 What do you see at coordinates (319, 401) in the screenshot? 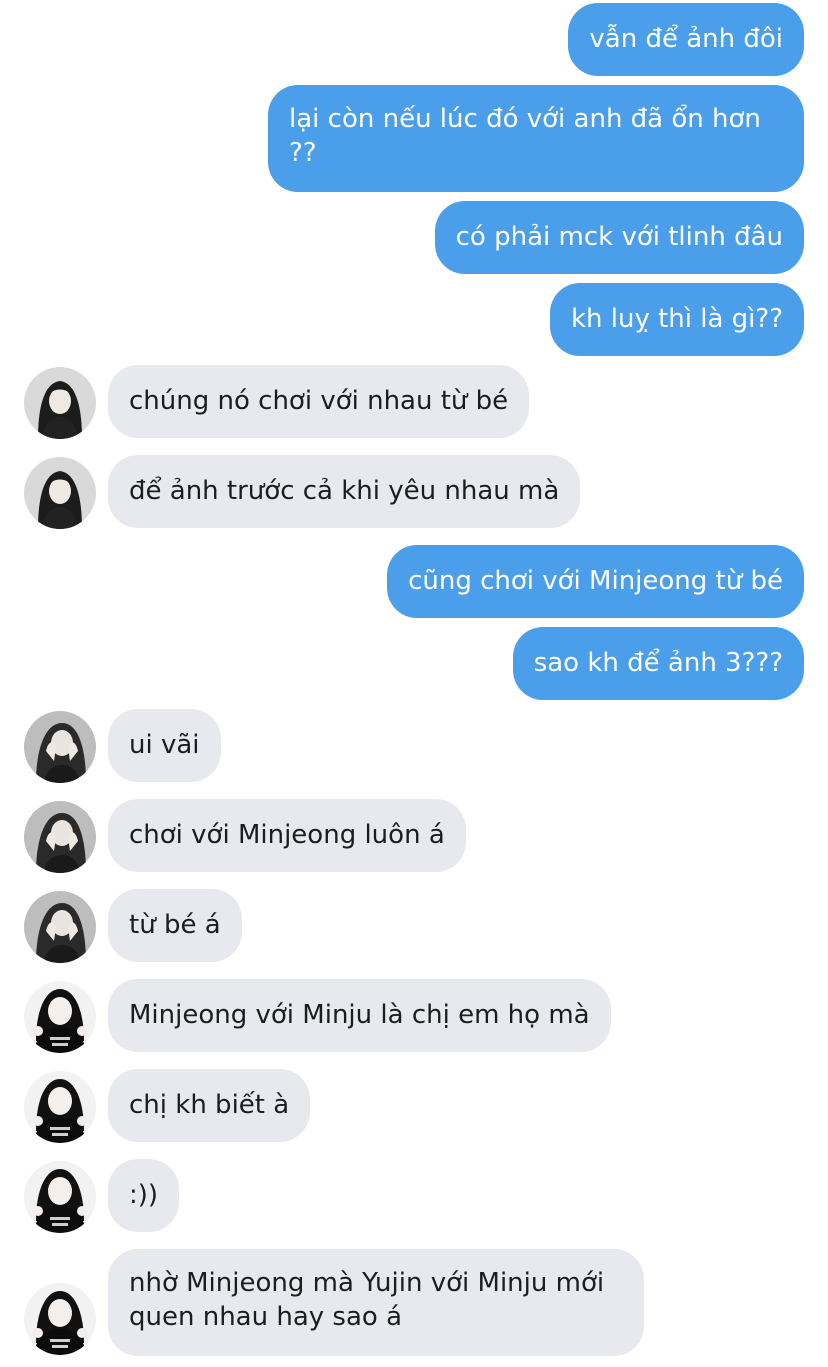
I see `message-bubble-incoming: chúng nó chơi với nhau từ bé` at bounding box center [319, 401].